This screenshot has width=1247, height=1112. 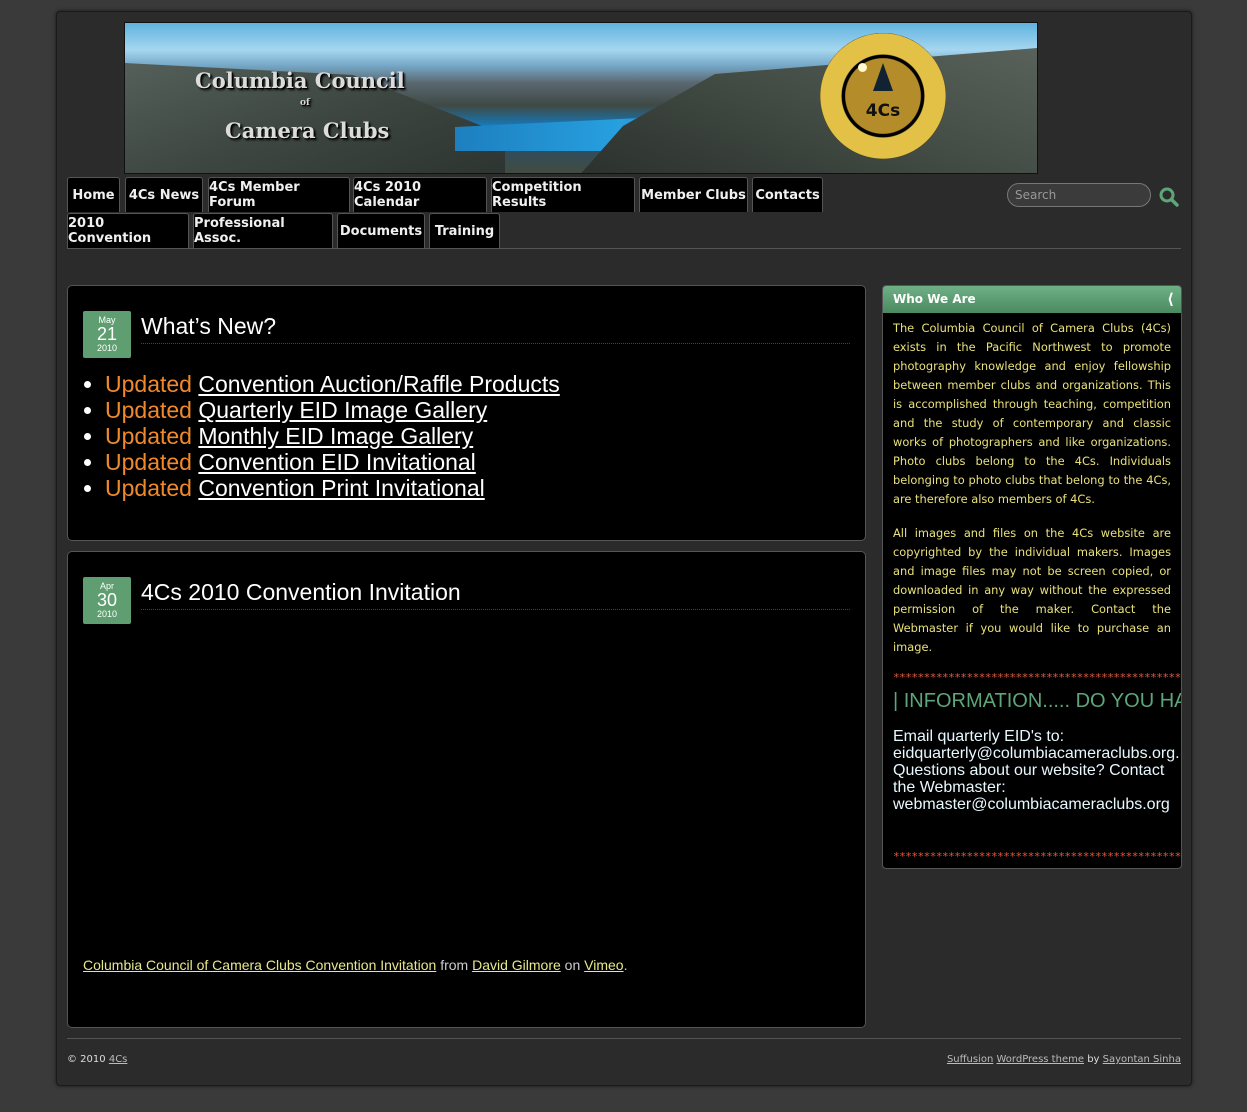 I want to click on banner-title-line1: Columbia Council, so click(x=300, y=80).